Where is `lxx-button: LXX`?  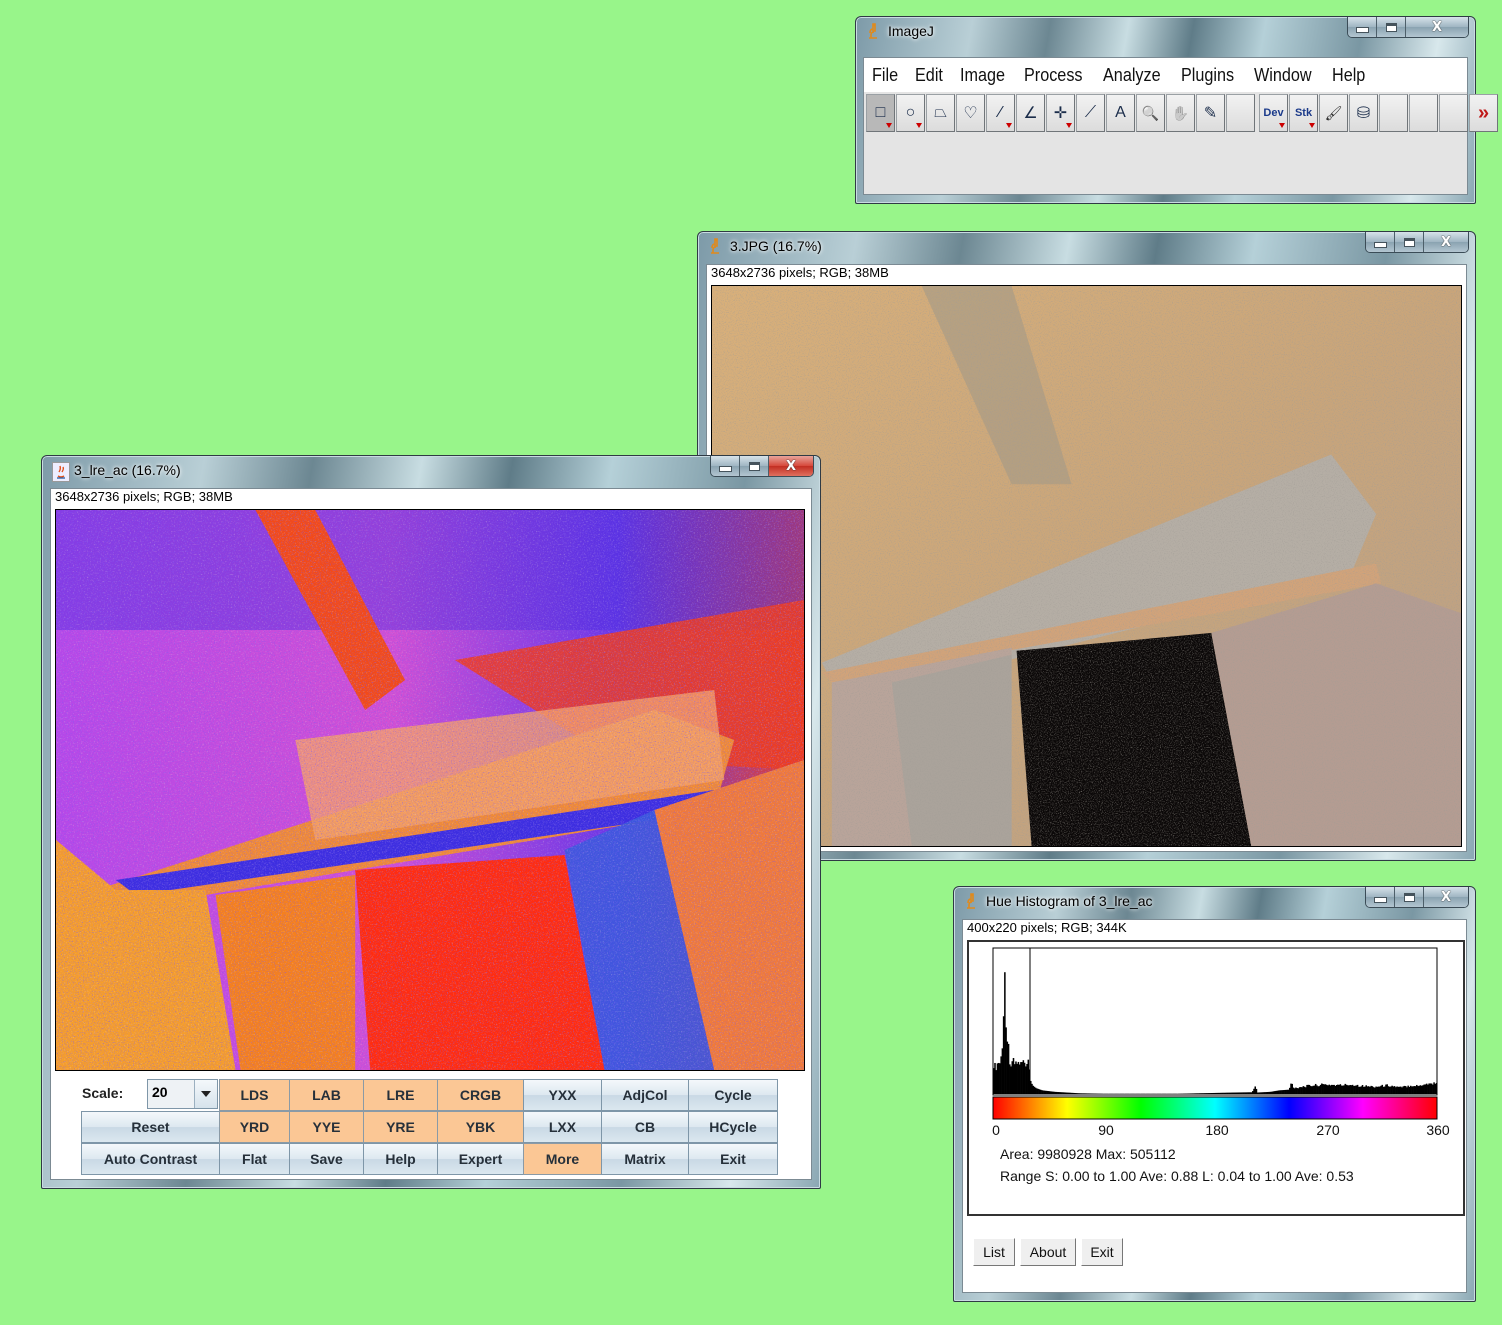 lxx-button: LXX is located at coordinates (562, 1127).